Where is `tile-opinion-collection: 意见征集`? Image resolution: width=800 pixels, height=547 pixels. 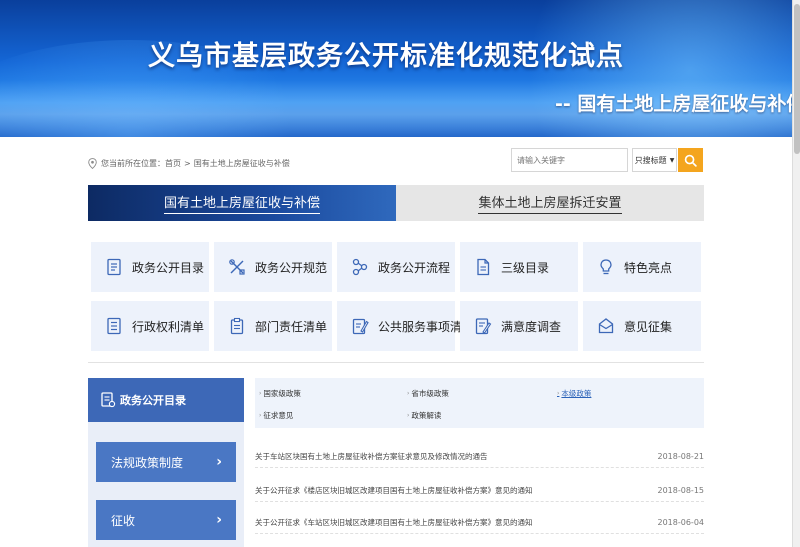
tile-opinion-collection: 意见征集 is located at coordinates (642, 326).